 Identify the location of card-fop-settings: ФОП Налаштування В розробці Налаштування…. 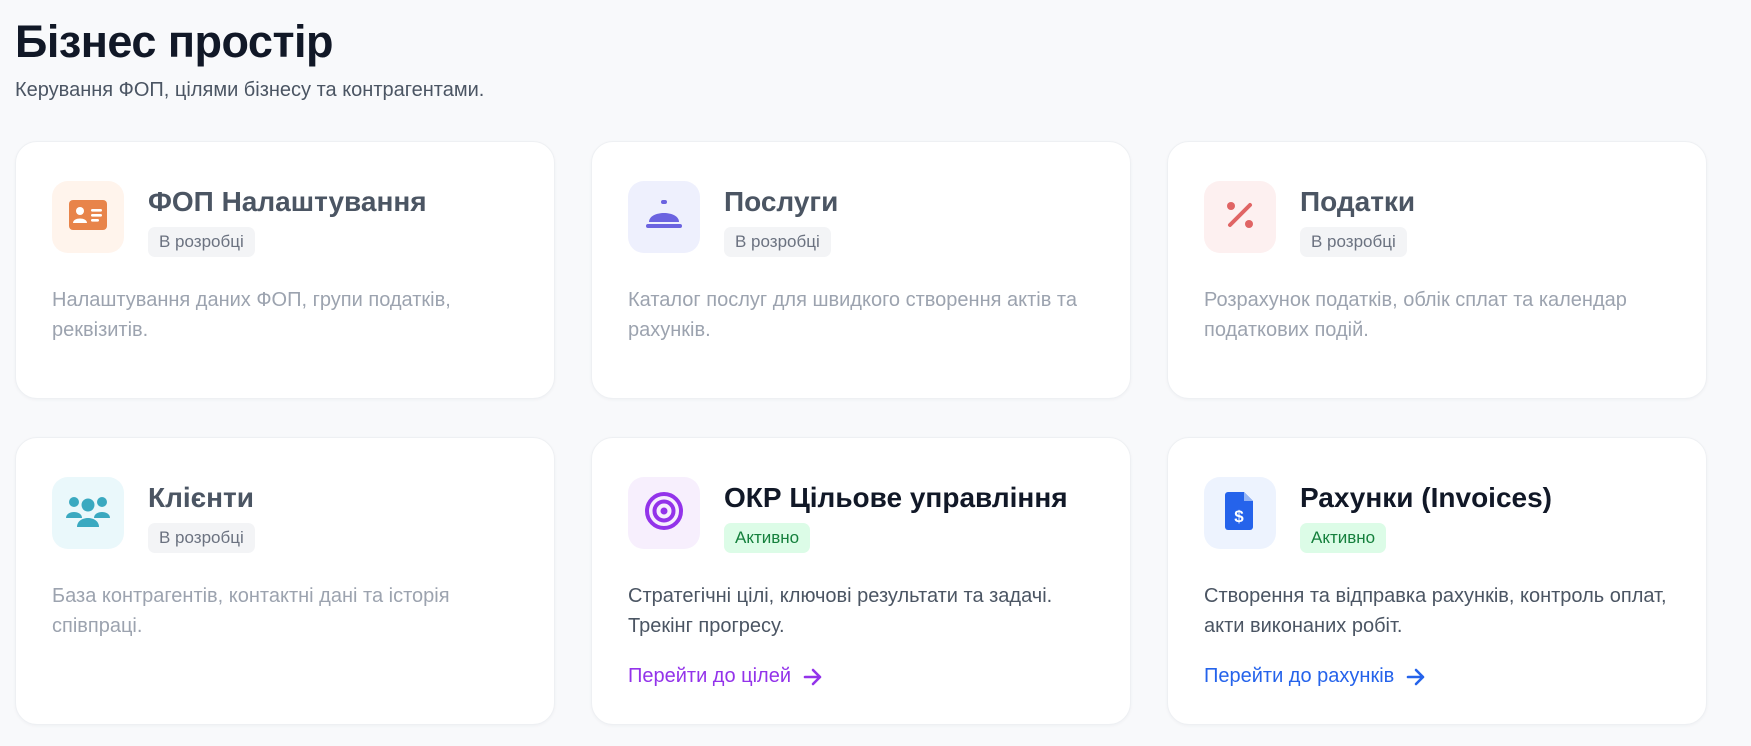
(285, 270).